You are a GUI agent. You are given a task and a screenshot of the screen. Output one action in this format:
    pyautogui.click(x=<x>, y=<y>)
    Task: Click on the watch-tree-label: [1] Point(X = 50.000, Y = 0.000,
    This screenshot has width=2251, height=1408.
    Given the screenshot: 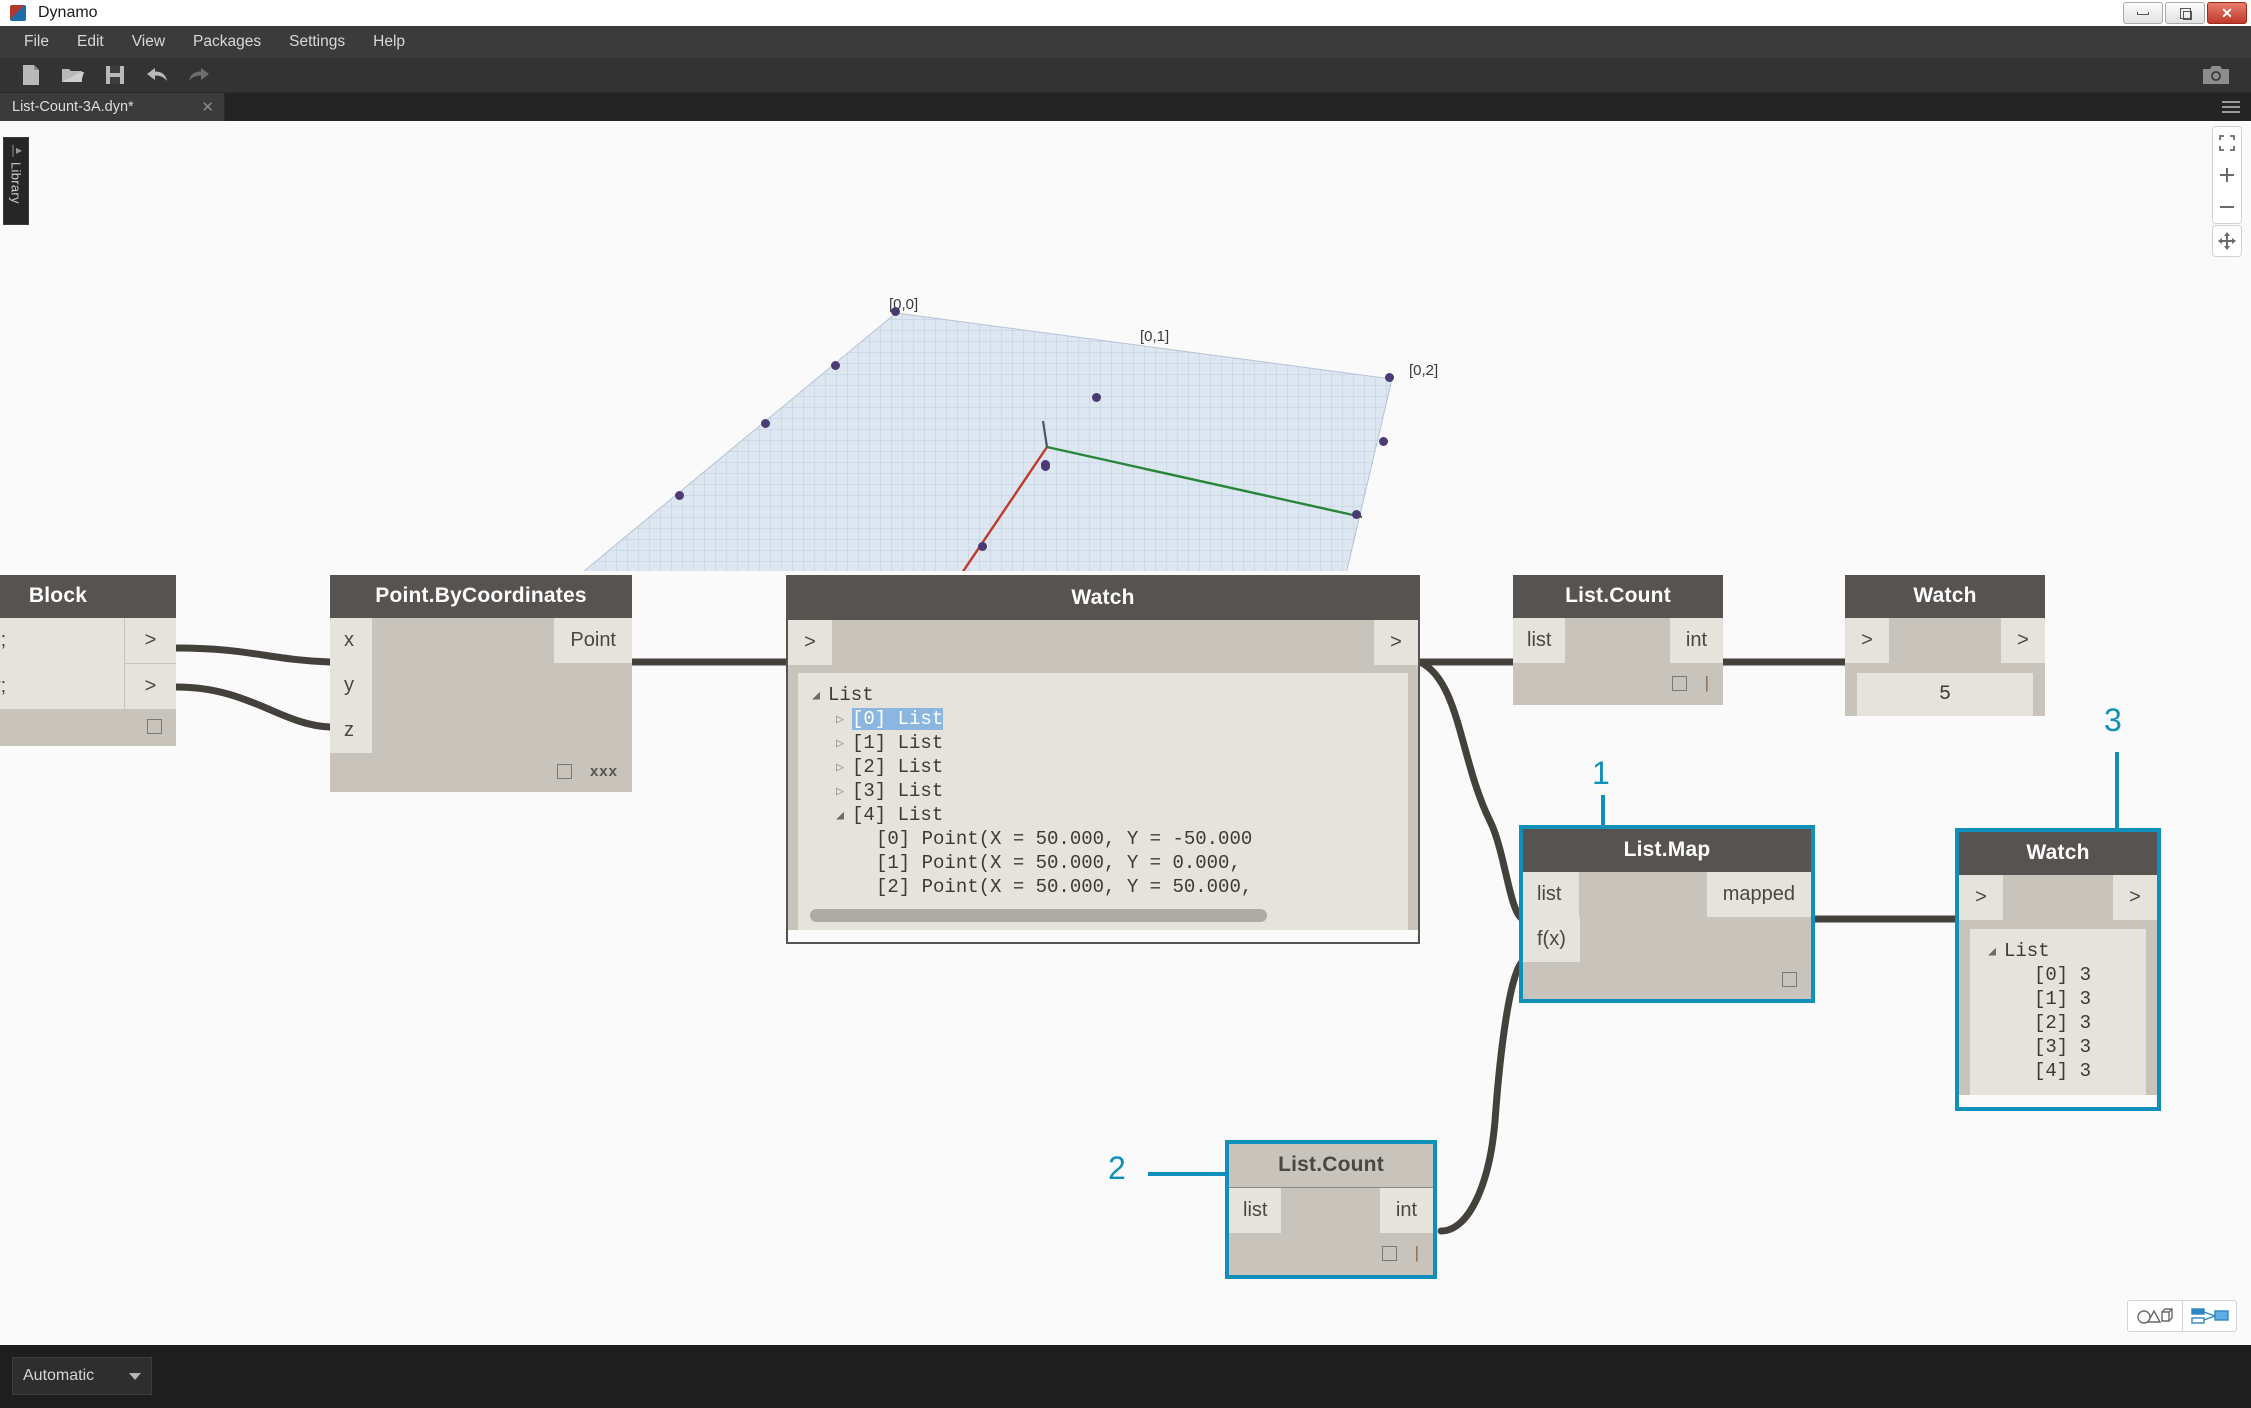 What is the action you would take?
    pyautogui.click(x=1058, y=863)
    